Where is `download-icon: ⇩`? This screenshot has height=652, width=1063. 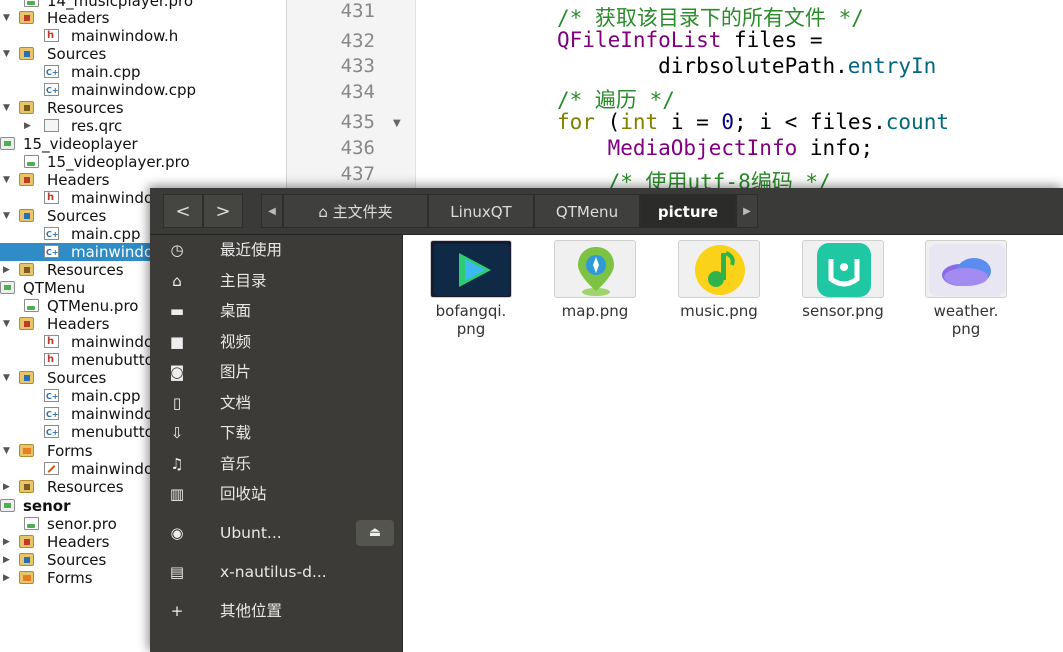
download-icon: ⇩ is located at coordinates (177, 433).